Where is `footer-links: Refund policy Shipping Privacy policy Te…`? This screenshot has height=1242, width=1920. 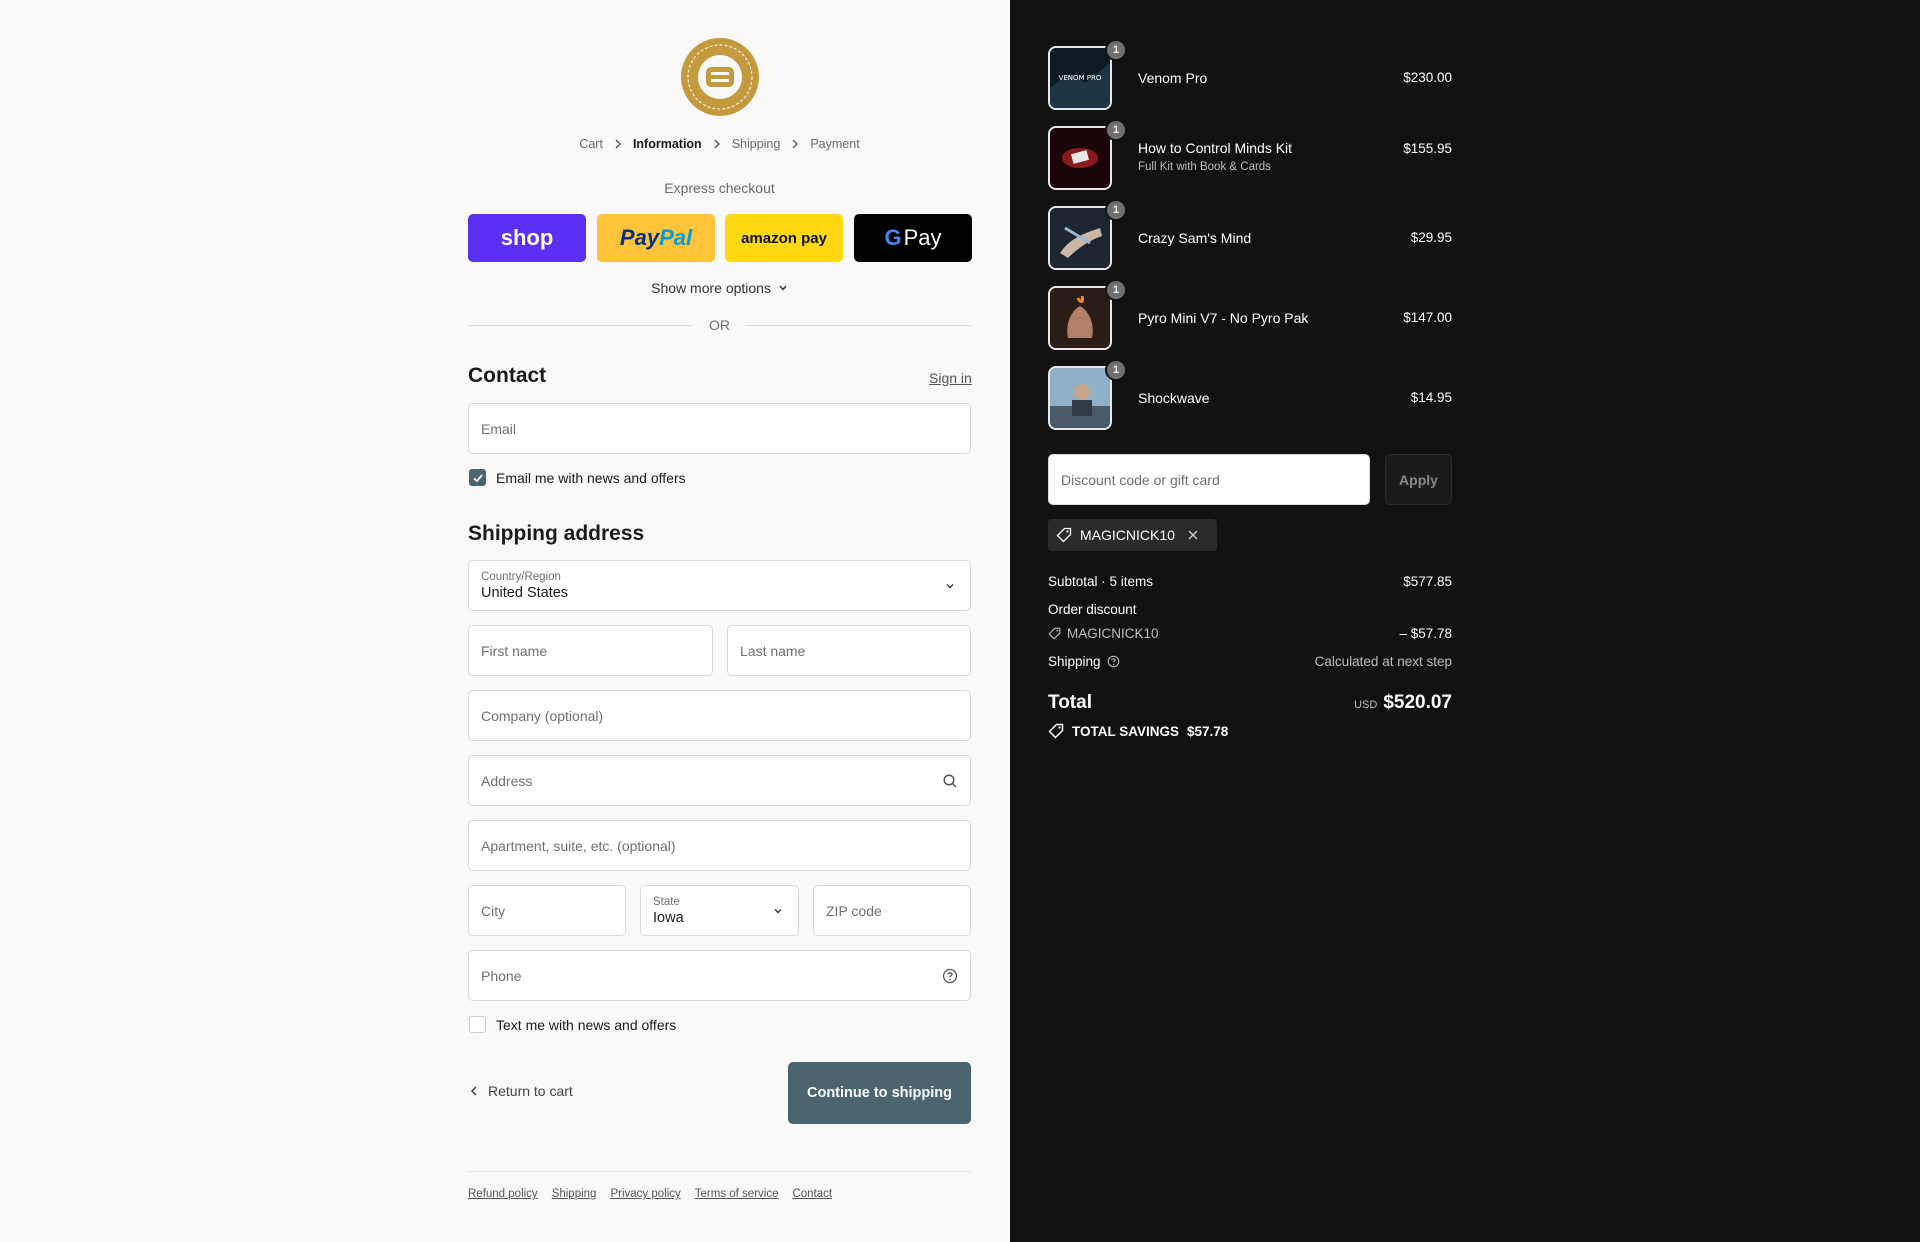 footer-links: Refund policy Shipping Privacy policy Te… is located at coordinates (650, 1194).